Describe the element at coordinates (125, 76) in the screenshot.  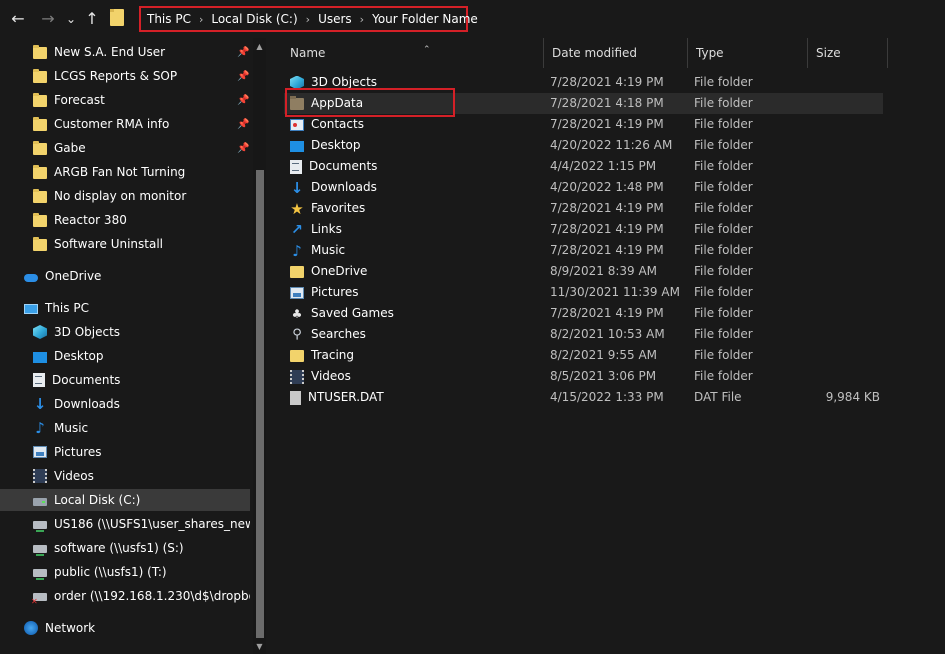
I see `quick-access-item: LCGS Reports & SOP 📌` at that location.